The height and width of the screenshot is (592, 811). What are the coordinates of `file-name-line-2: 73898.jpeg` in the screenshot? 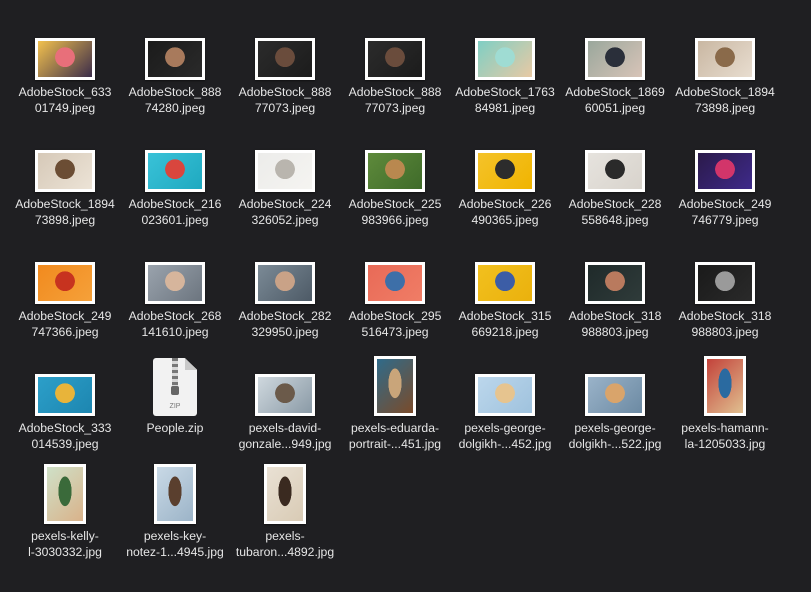 It's located at (725, 108).